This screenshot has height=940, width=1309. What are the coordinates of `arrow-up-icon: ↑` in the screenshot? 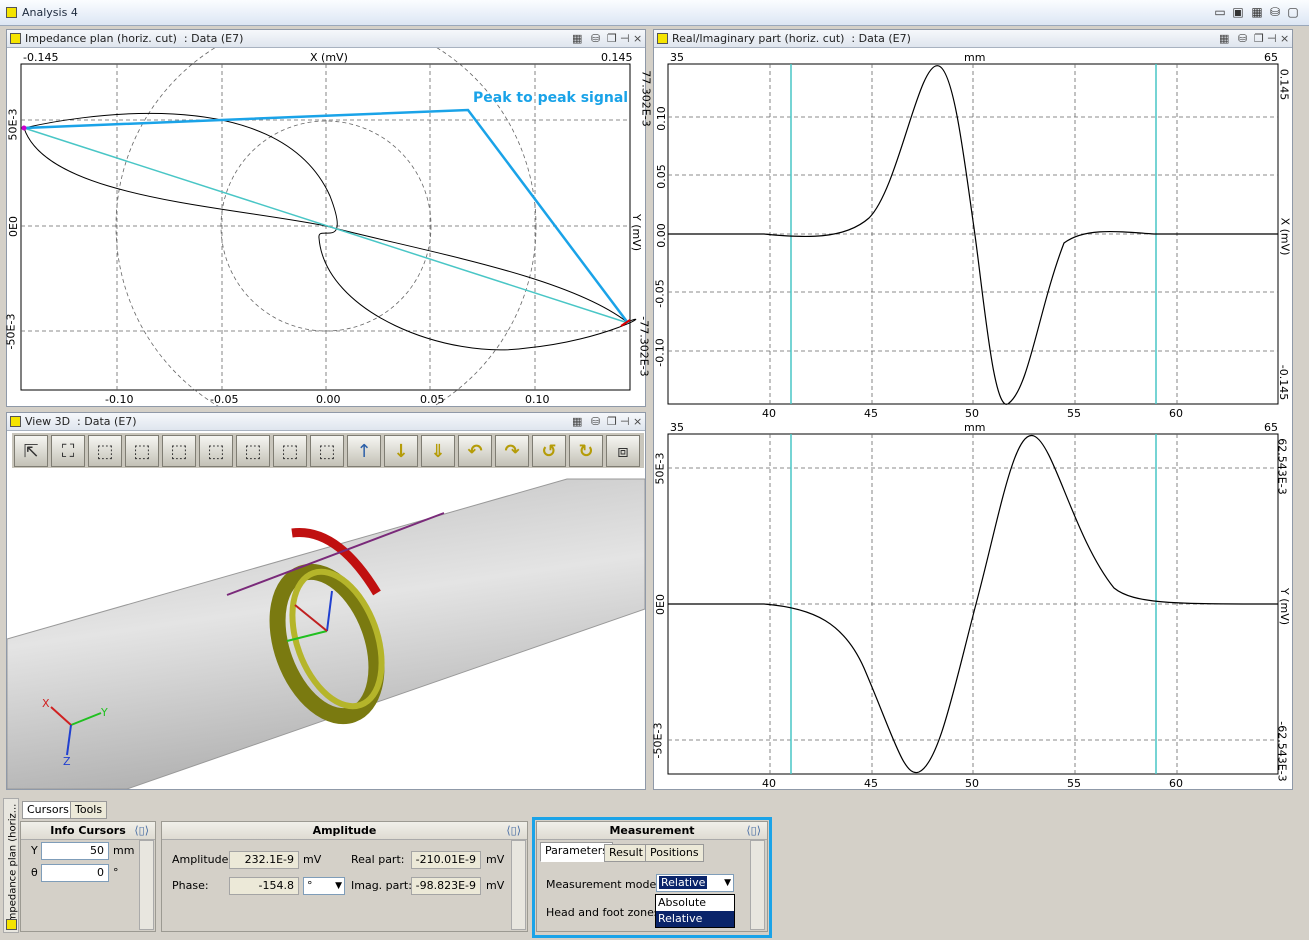 It's located at (364, 451).